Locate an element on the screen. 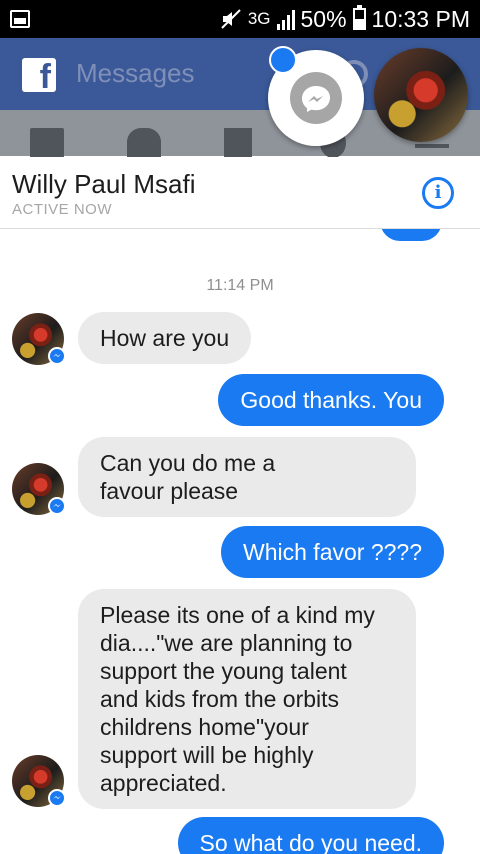 Image resolution: width=480 pixels, height=854 pixels. contact-status: ACTIVE NOW is located at coordinates (62, 209).